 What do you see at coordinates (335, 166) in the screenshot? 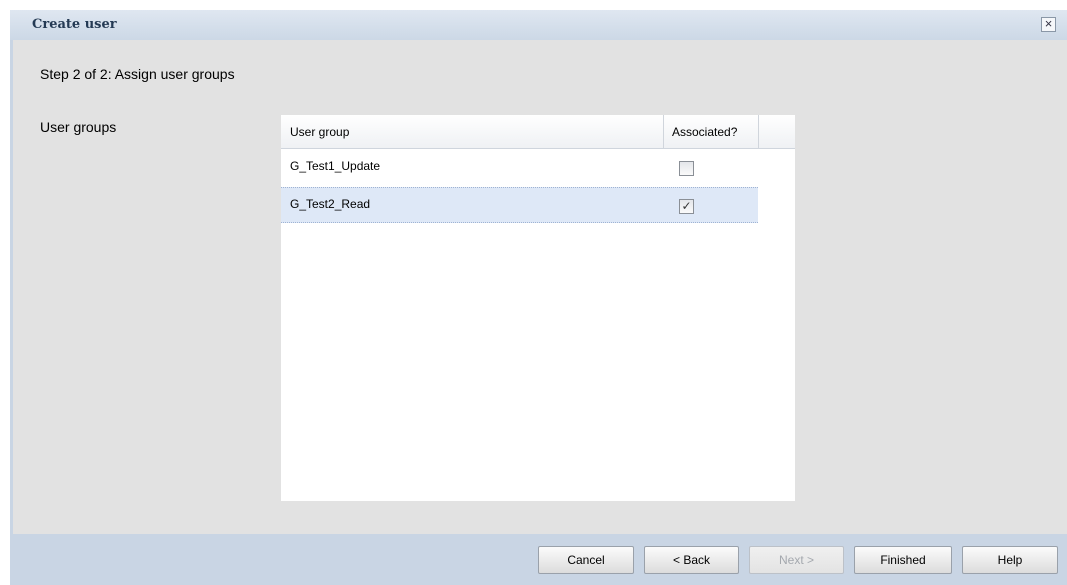
I see `user-group-name: G_Test1_Update` at bounding box center [335, 166].